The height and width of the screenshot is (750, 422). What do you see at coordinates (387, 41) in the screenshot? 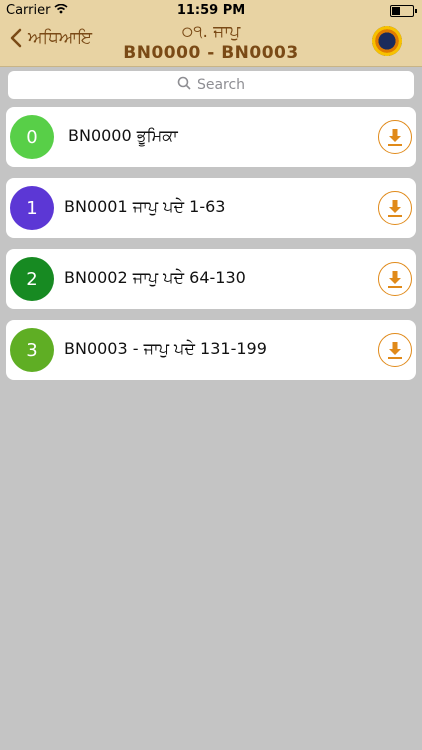
I see `app-logo` at bounding box center [387, 41].